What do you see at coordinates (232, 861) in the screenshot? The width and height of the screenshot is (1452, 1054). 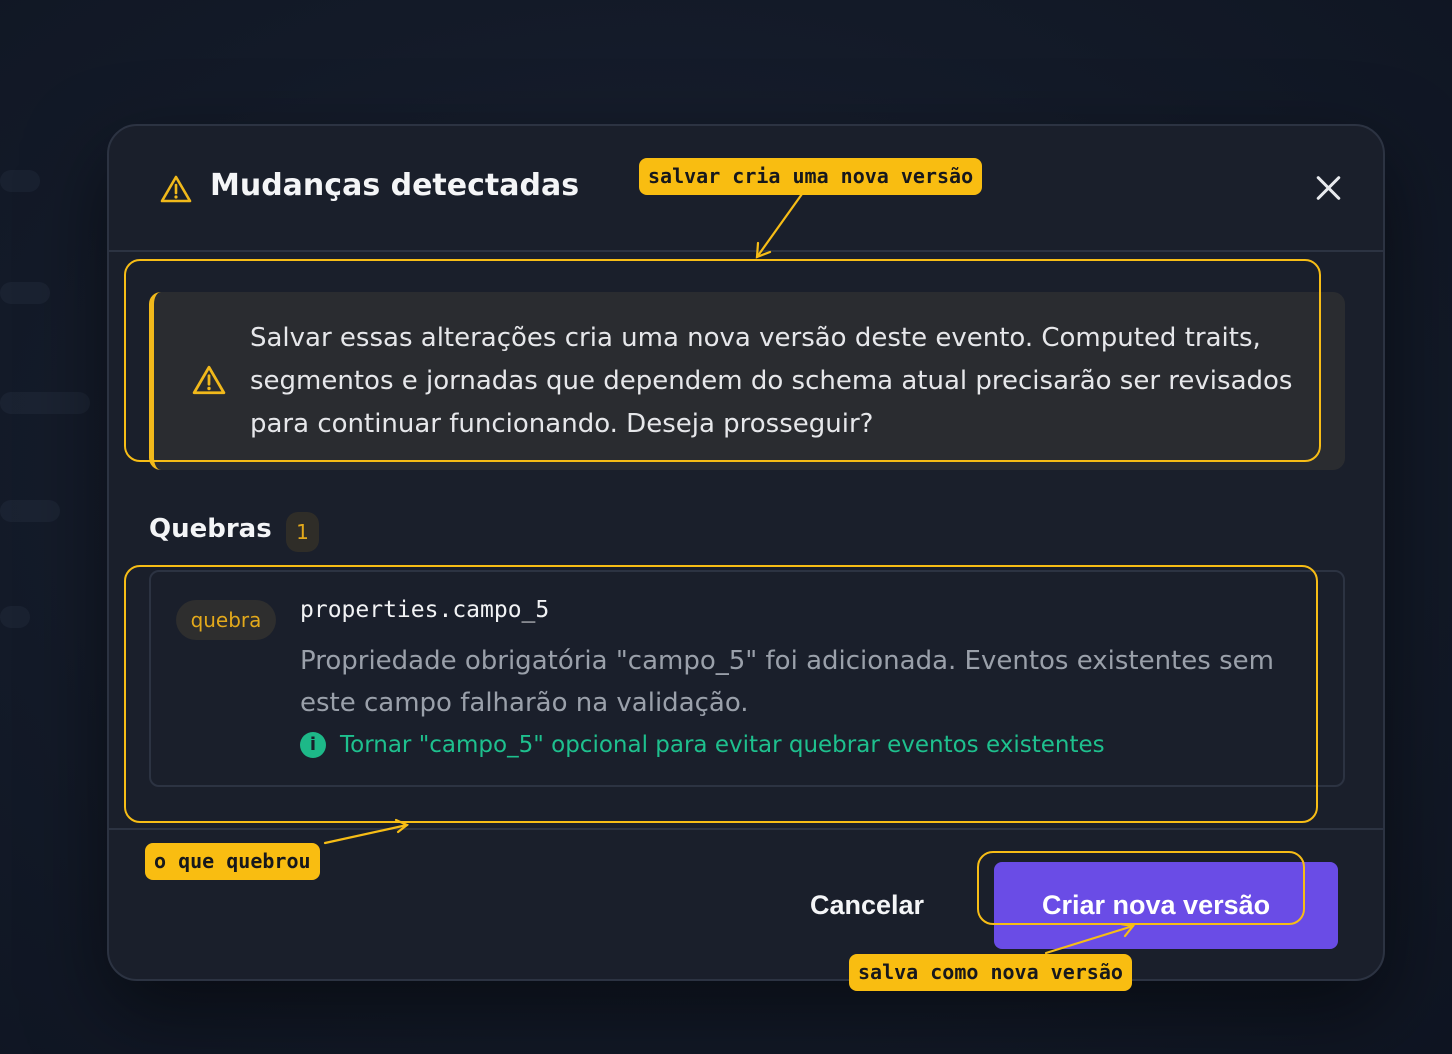 I see `annotation-label-breaks: o que quebrou` at bounding box center [232, 861].